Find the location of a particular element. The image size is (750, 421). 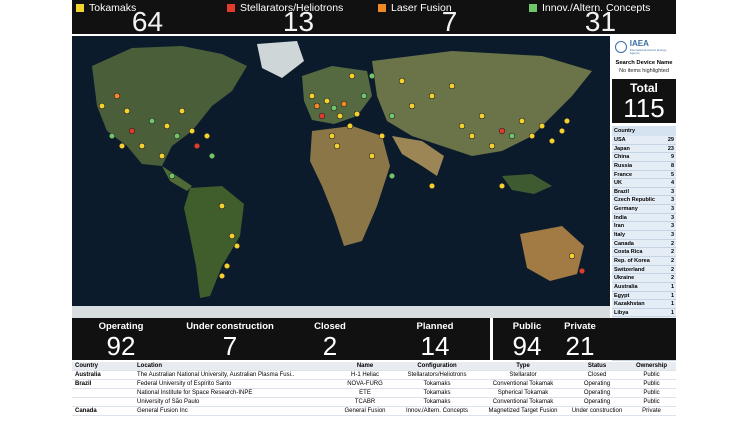

country-row: Germany 3 is located at coordinates (644, 209).